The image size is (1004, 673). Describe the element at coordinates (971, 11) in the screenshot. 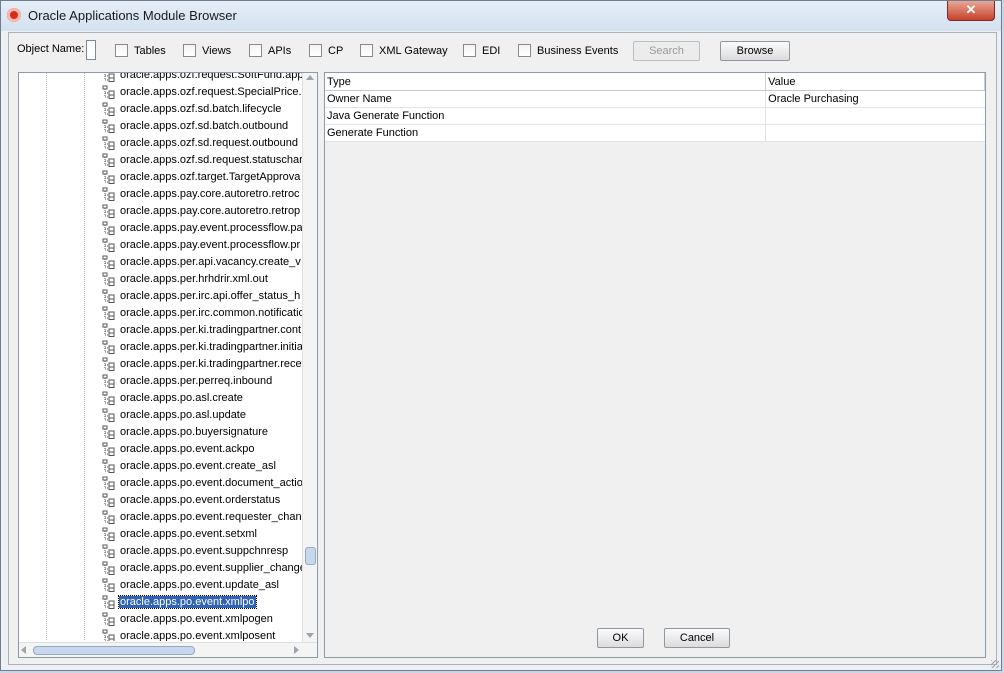

I see `close-button: ✕` at that location.